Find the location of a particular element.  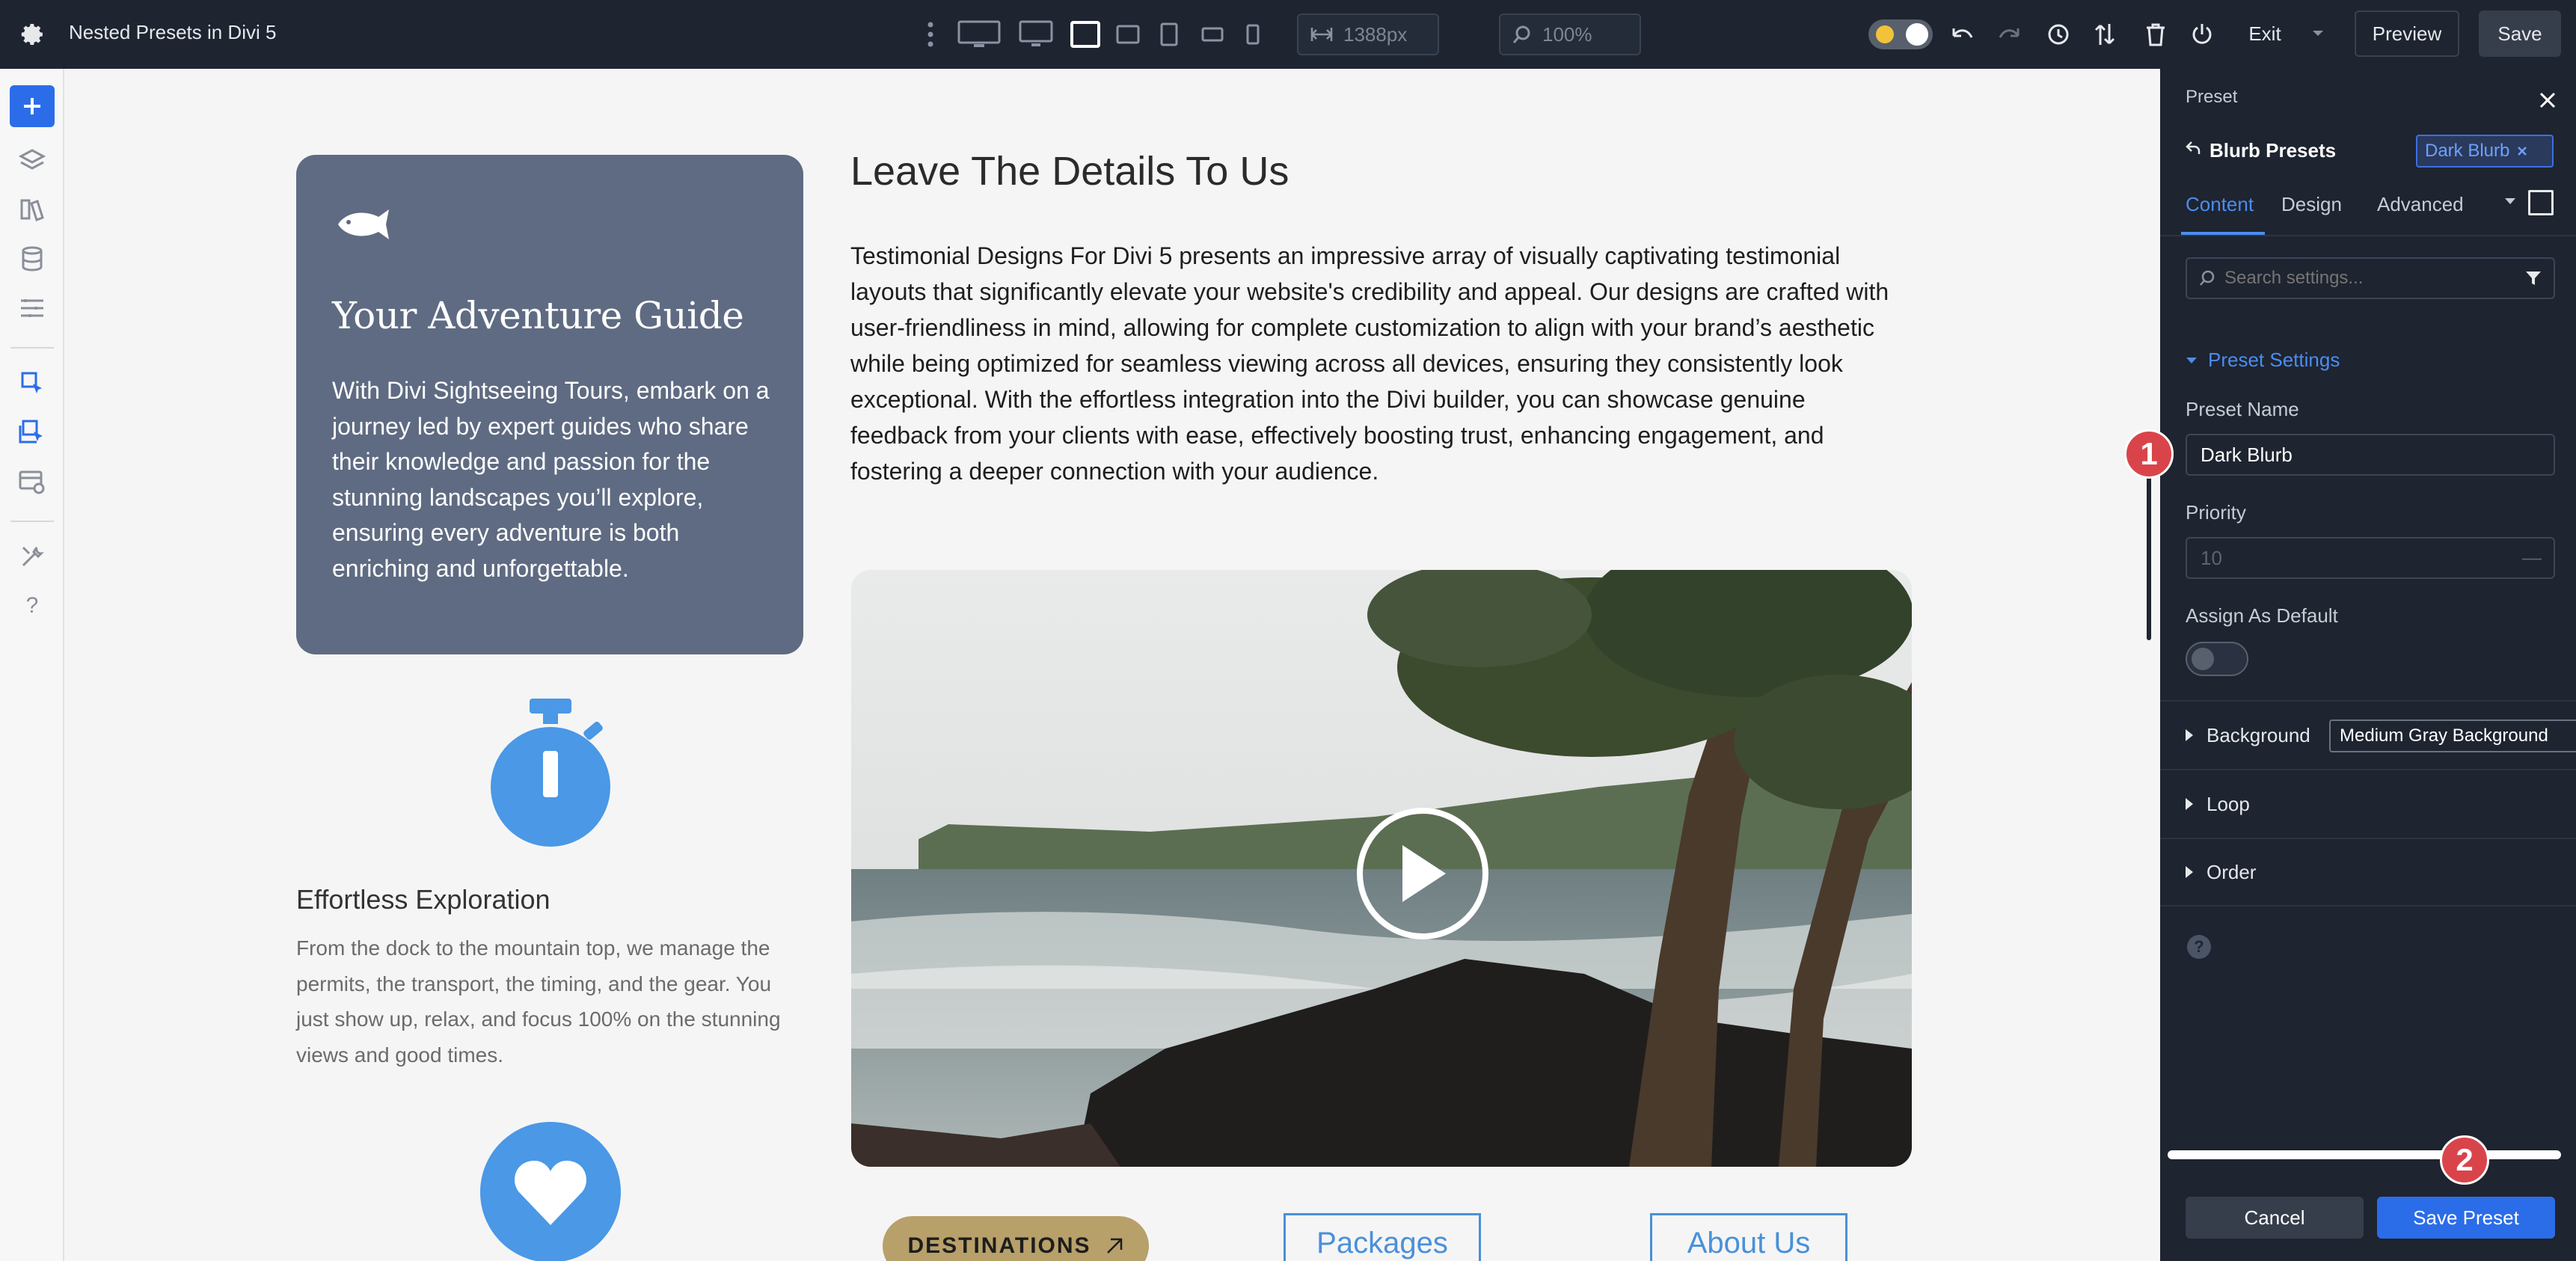

power-icon is located at coordinates (2202, 34).